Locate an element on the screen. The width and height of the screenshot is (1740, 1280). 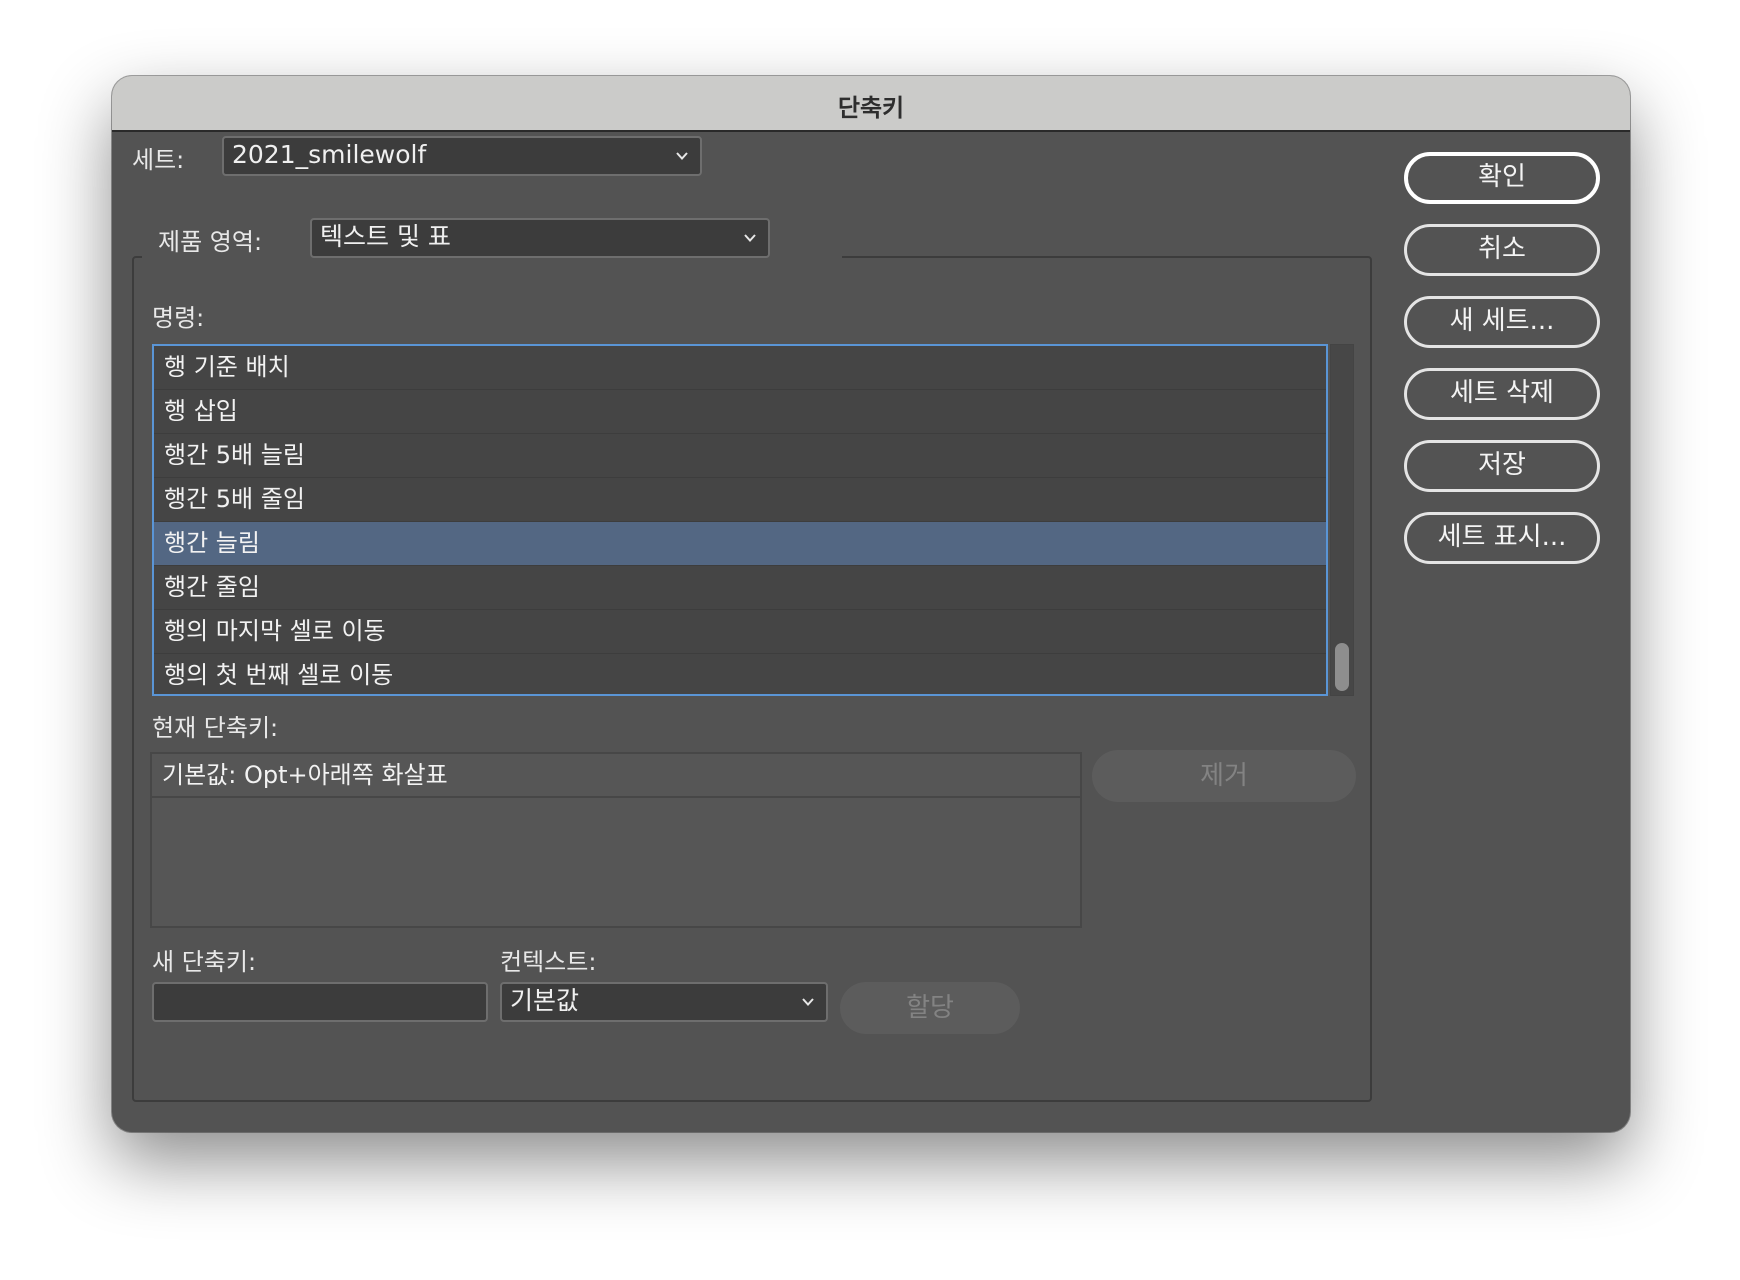
remove-button: 제거 is located at coordinates (1224, 776).